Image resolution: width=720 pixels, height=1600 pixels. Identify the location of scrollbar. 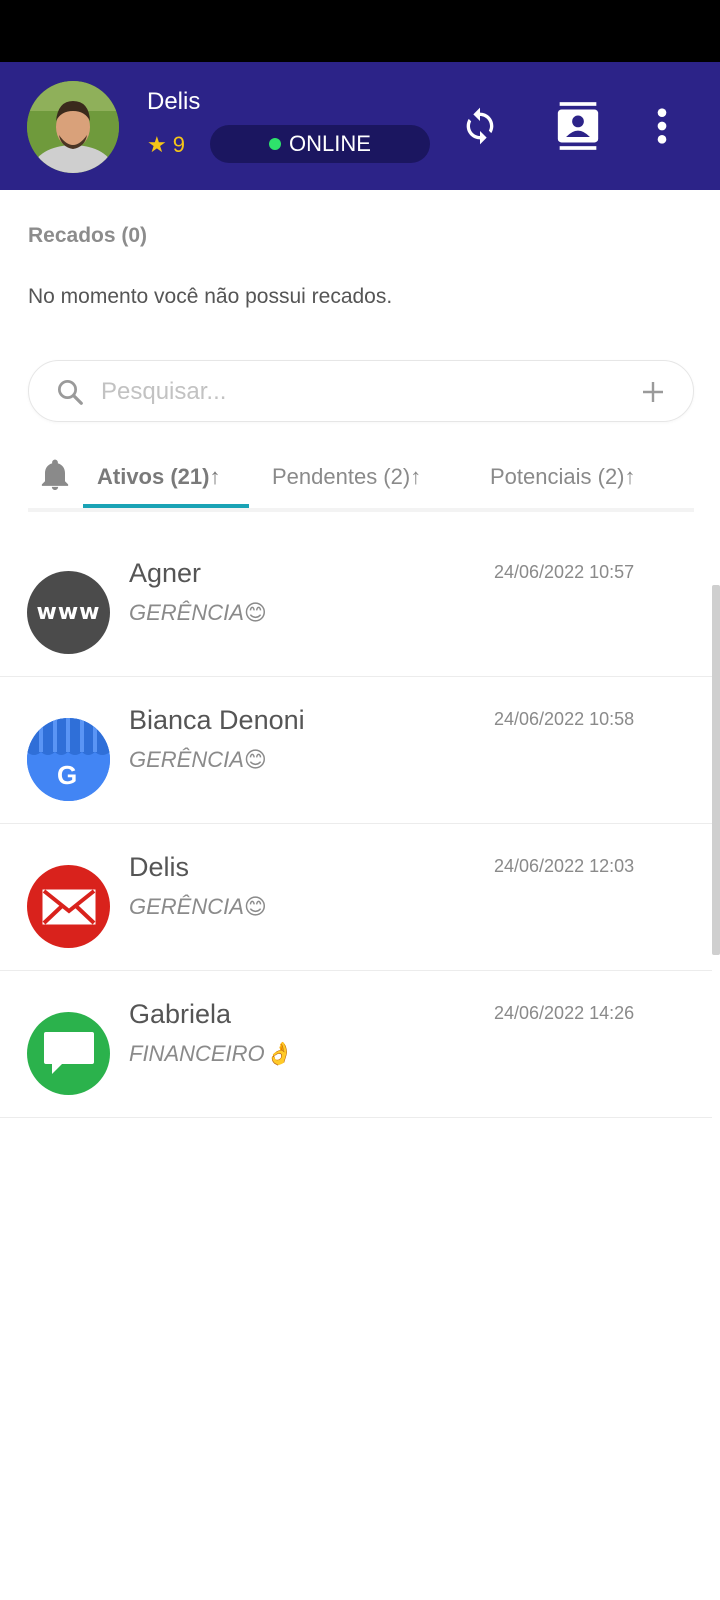
(716, 770).